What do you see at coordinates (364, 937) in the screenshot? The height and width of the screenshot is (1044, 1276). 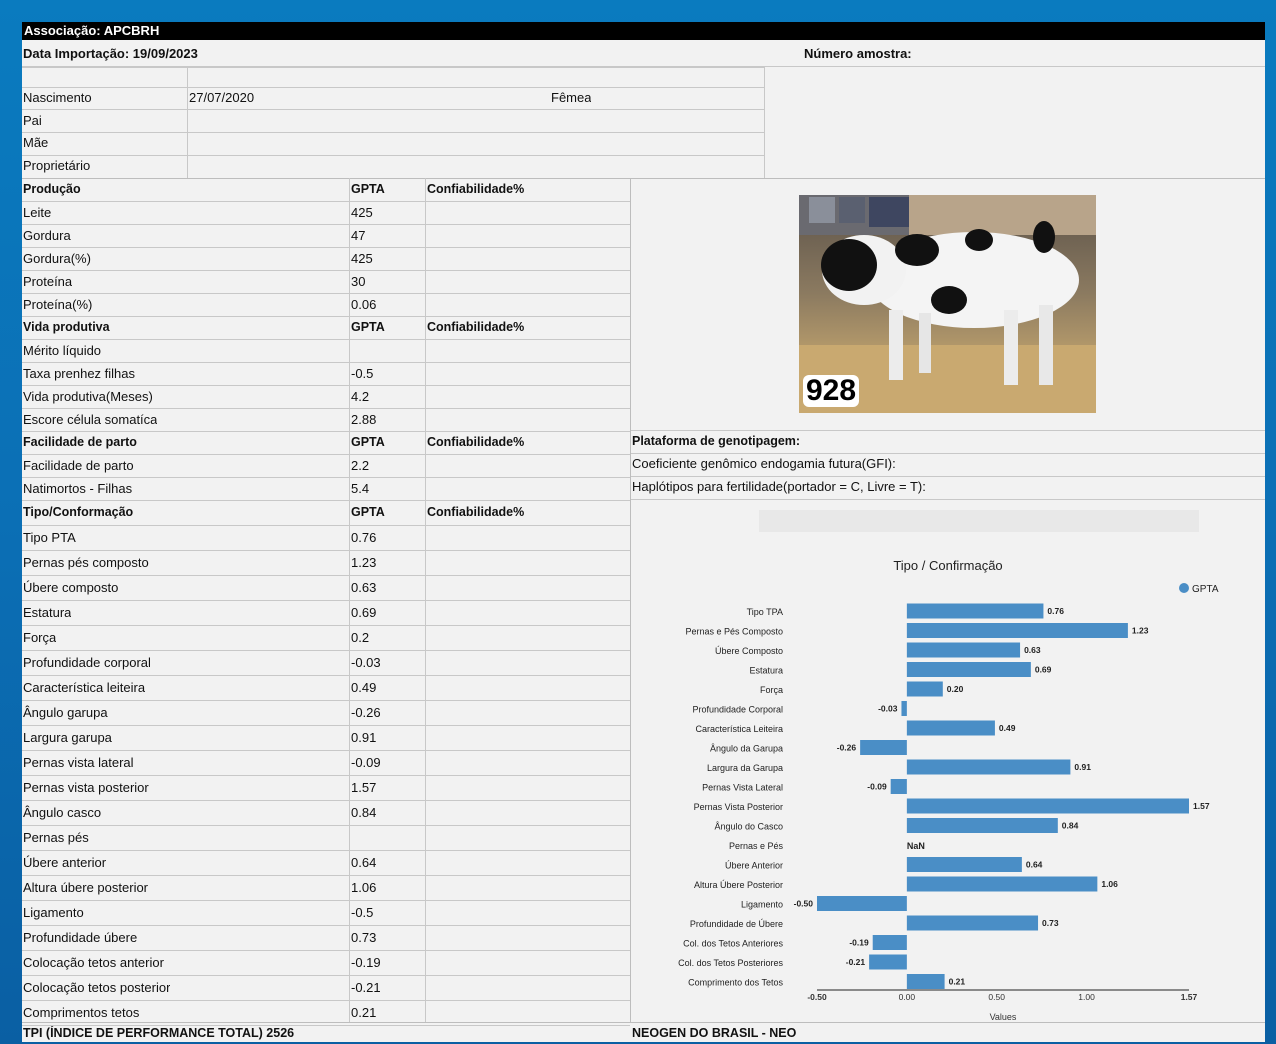 I see `gpta-value: 0.73` at bounding box center [364, 937].